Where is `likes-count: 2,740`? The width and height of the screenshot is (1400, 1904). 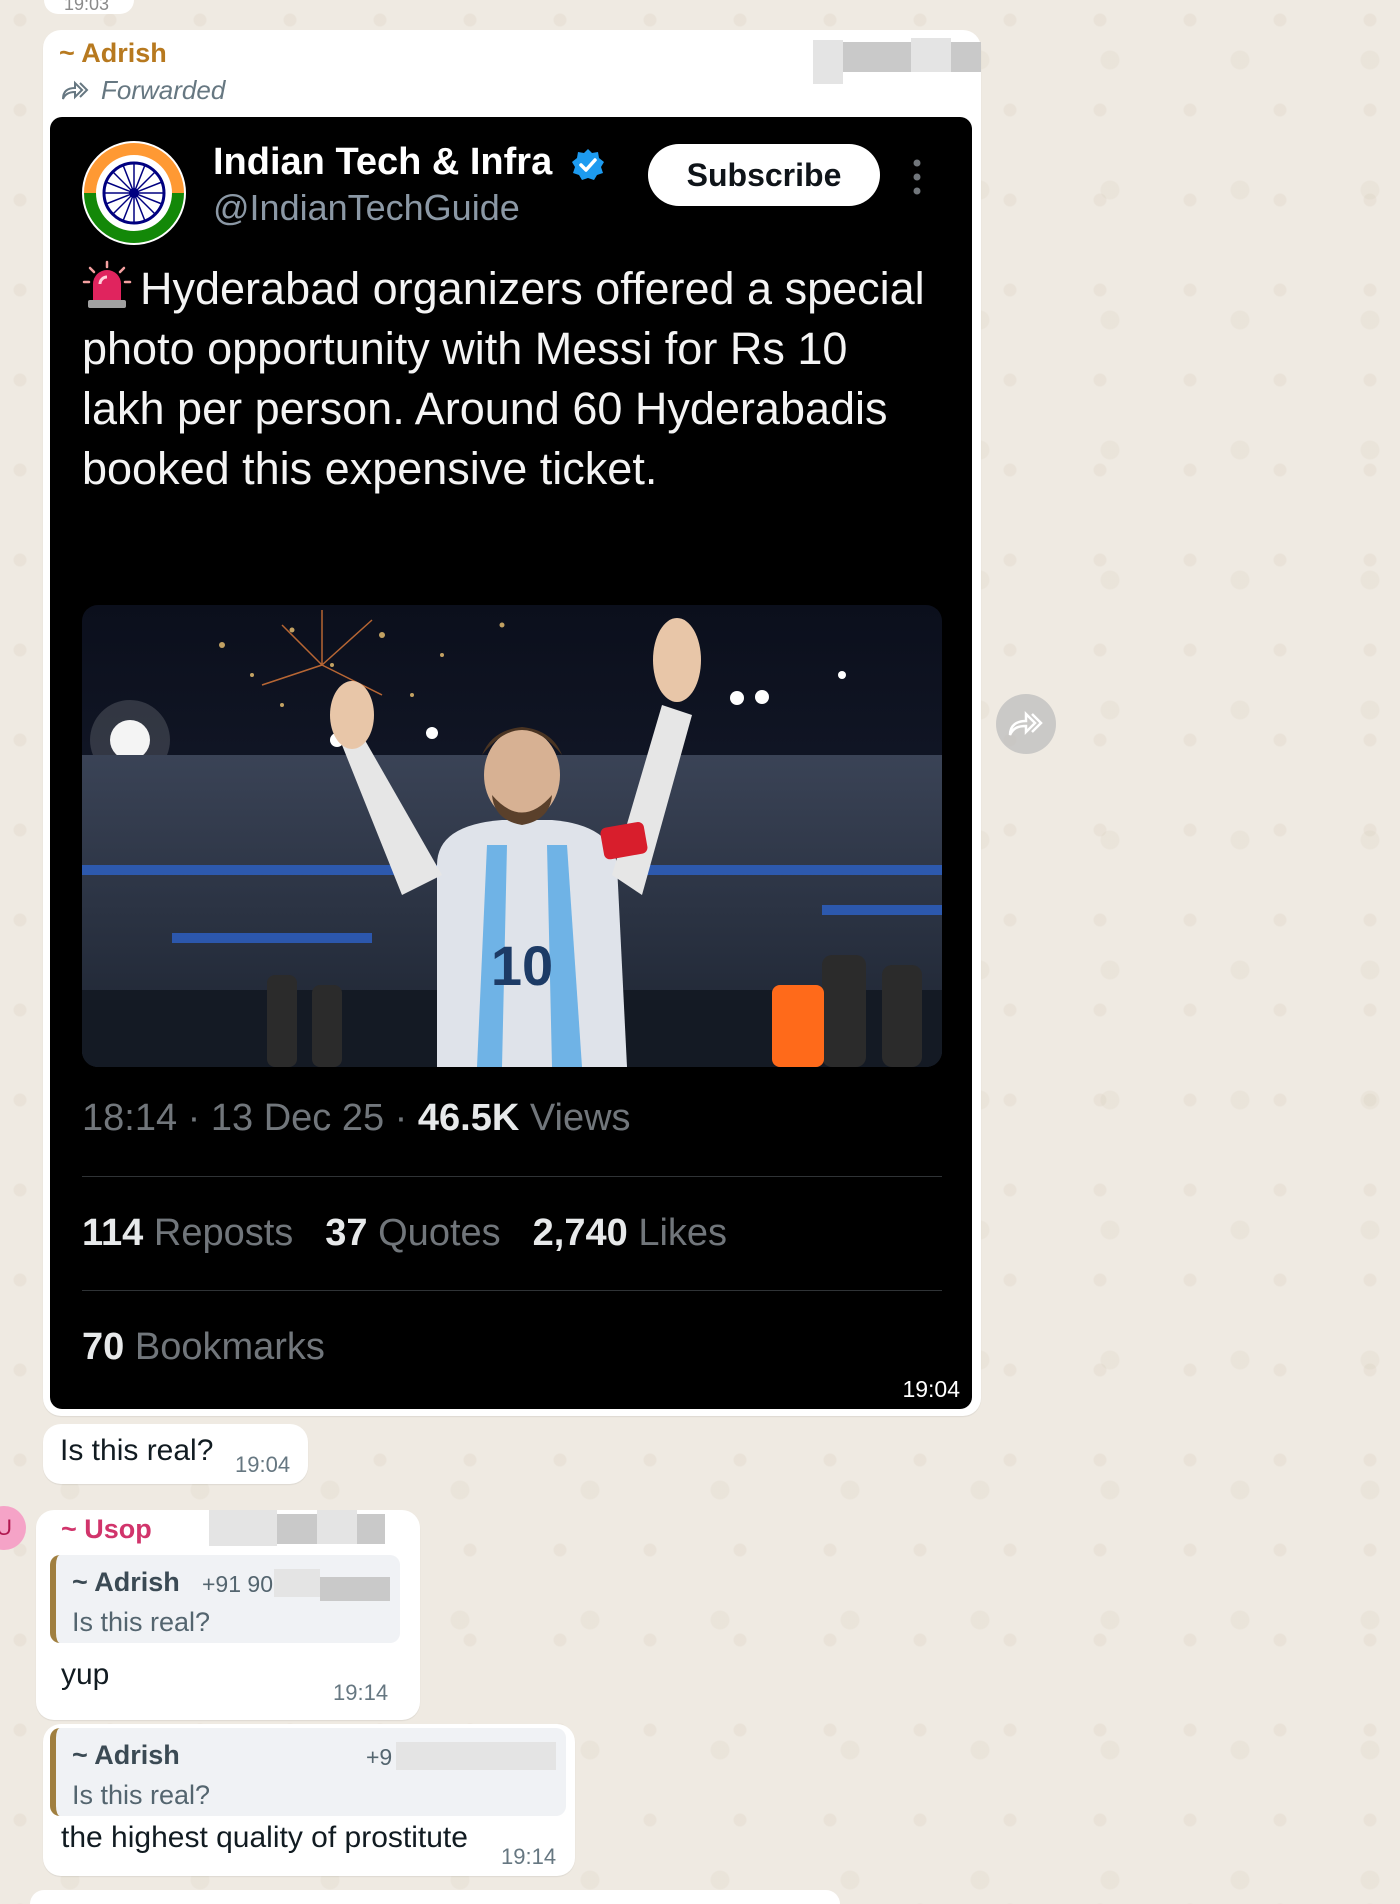 likes-count: 2,740 is located at coordinates (580, 1233).